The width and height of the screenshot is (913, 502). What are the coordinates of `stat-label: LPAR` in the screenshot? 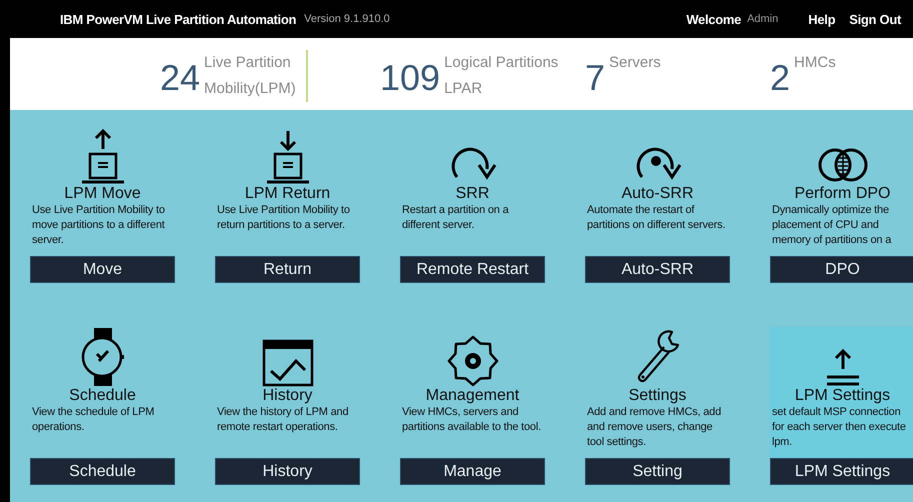 It's located at (464, 89).